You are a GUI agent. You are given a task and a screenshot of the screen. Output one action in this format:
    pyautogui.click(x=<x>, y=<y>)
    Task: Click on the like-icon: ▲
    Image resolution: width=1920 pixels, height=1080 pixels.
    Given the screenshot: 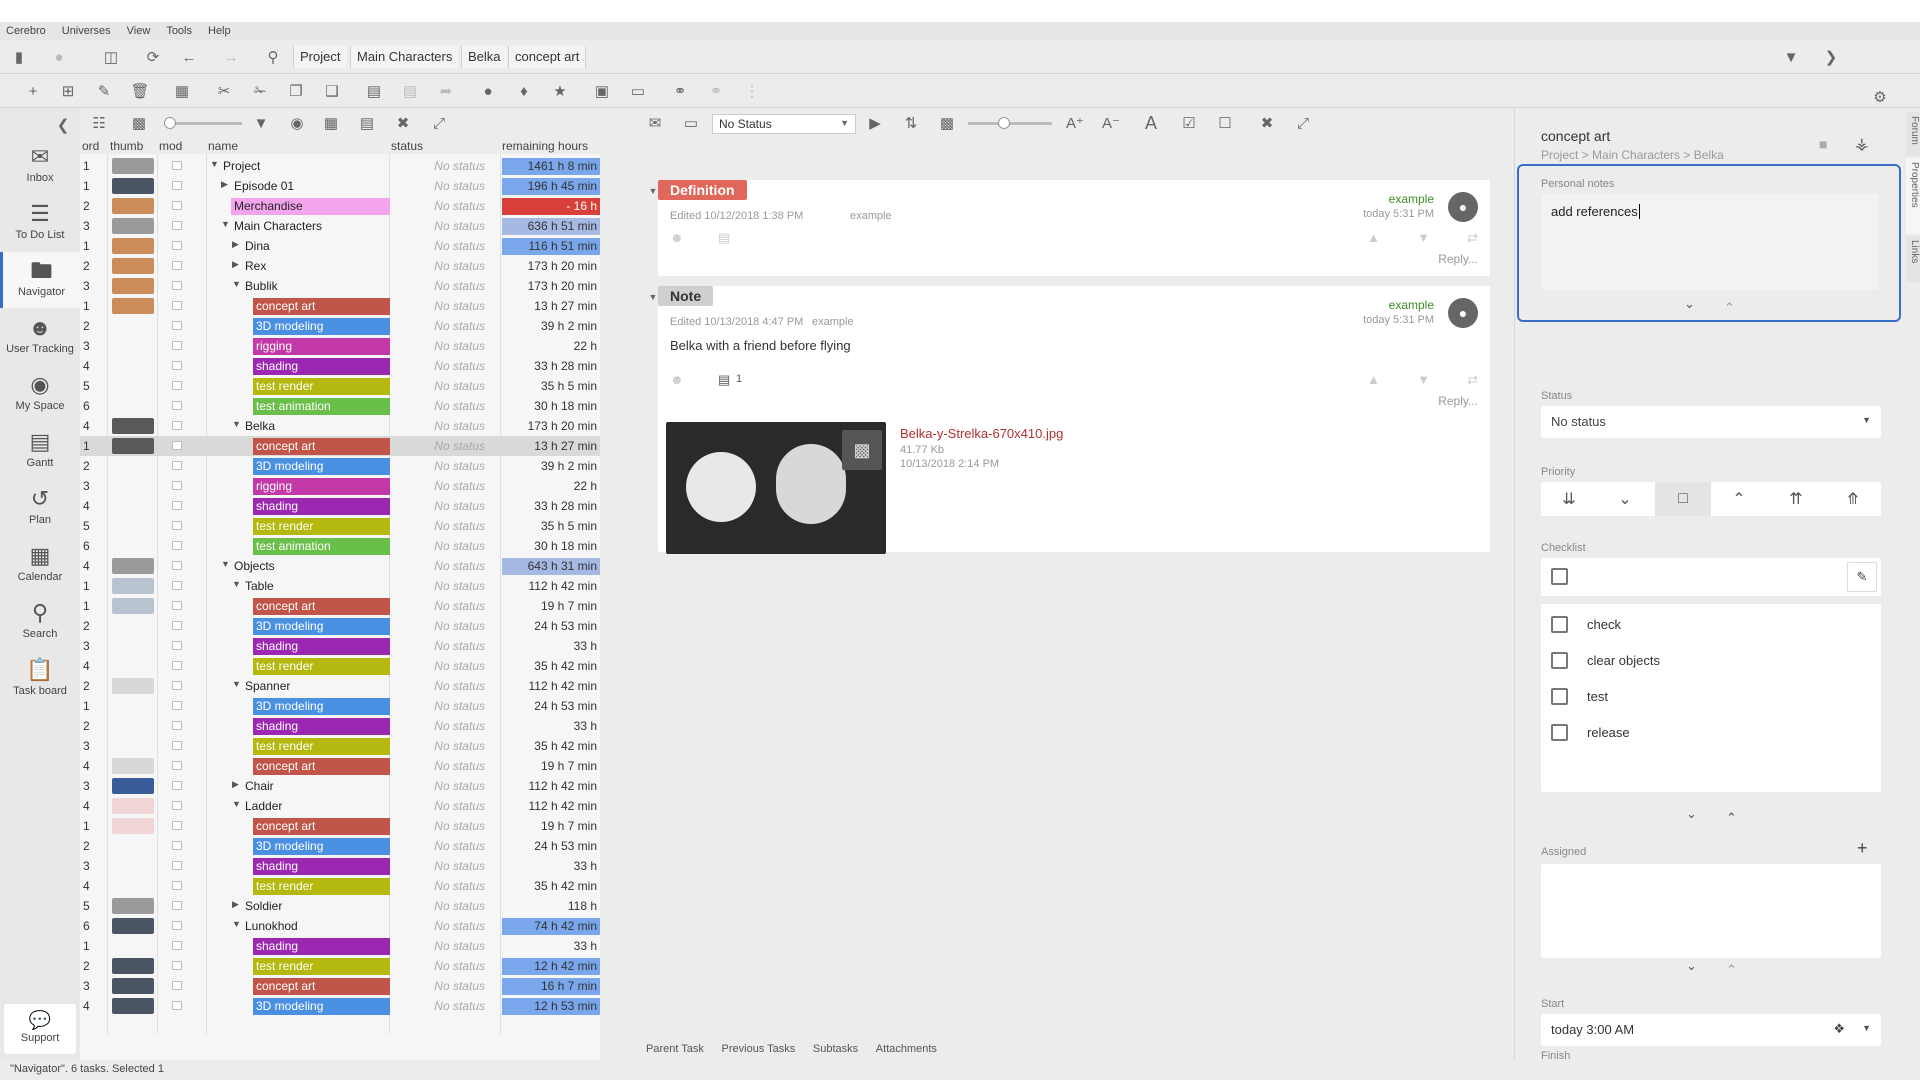 What is the action you would take?
    pyautogui.click(x=1373, y=379)
    